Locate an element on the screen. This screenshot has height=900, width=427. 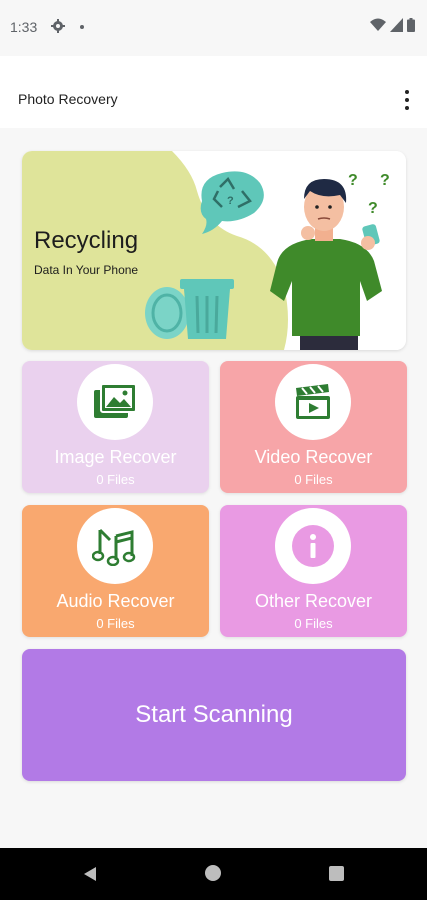
recents-icon is located at coordinates (336, 873).